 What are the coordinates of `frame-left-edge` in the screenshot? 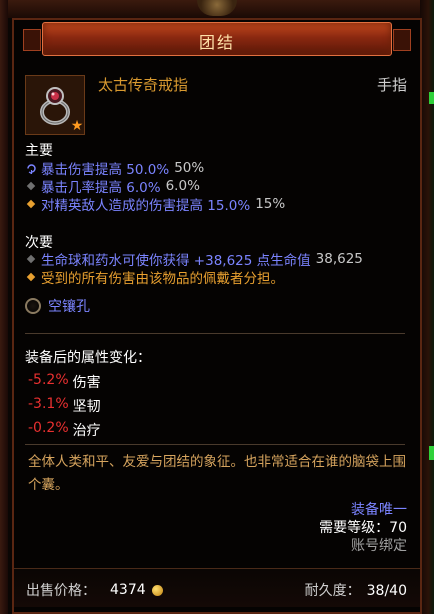 It's located at (4, 307).